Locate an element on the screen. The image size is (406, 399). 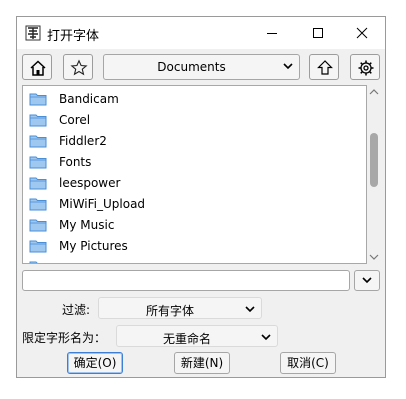
list-item: Fiddler2 is located at coordinates (194, 141).